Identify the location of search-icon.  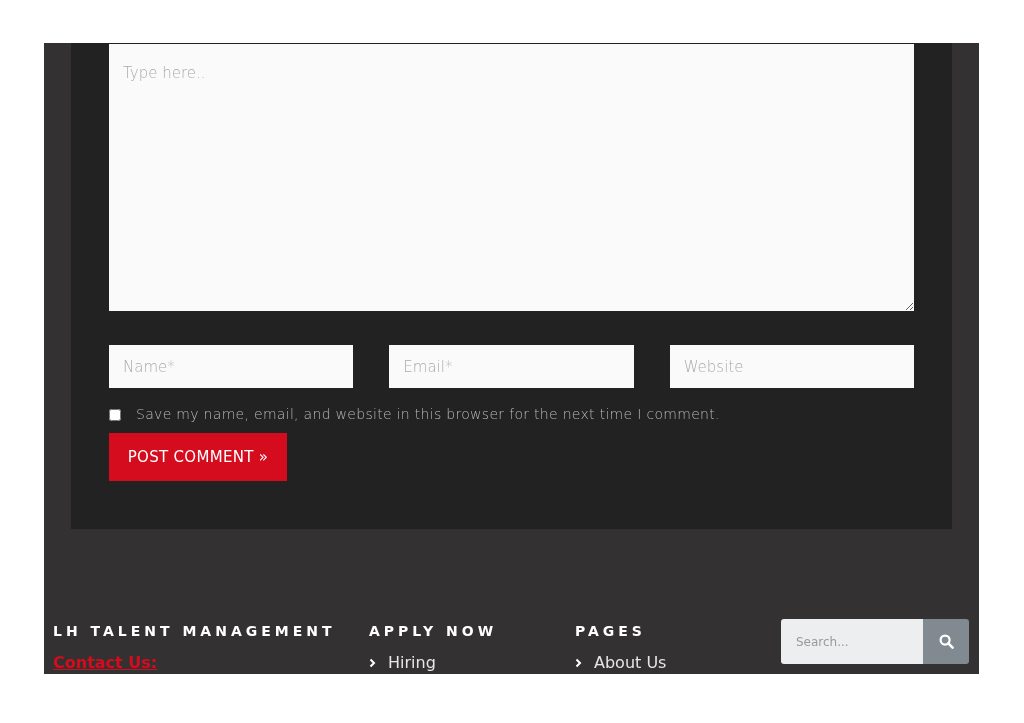
(946, 641).